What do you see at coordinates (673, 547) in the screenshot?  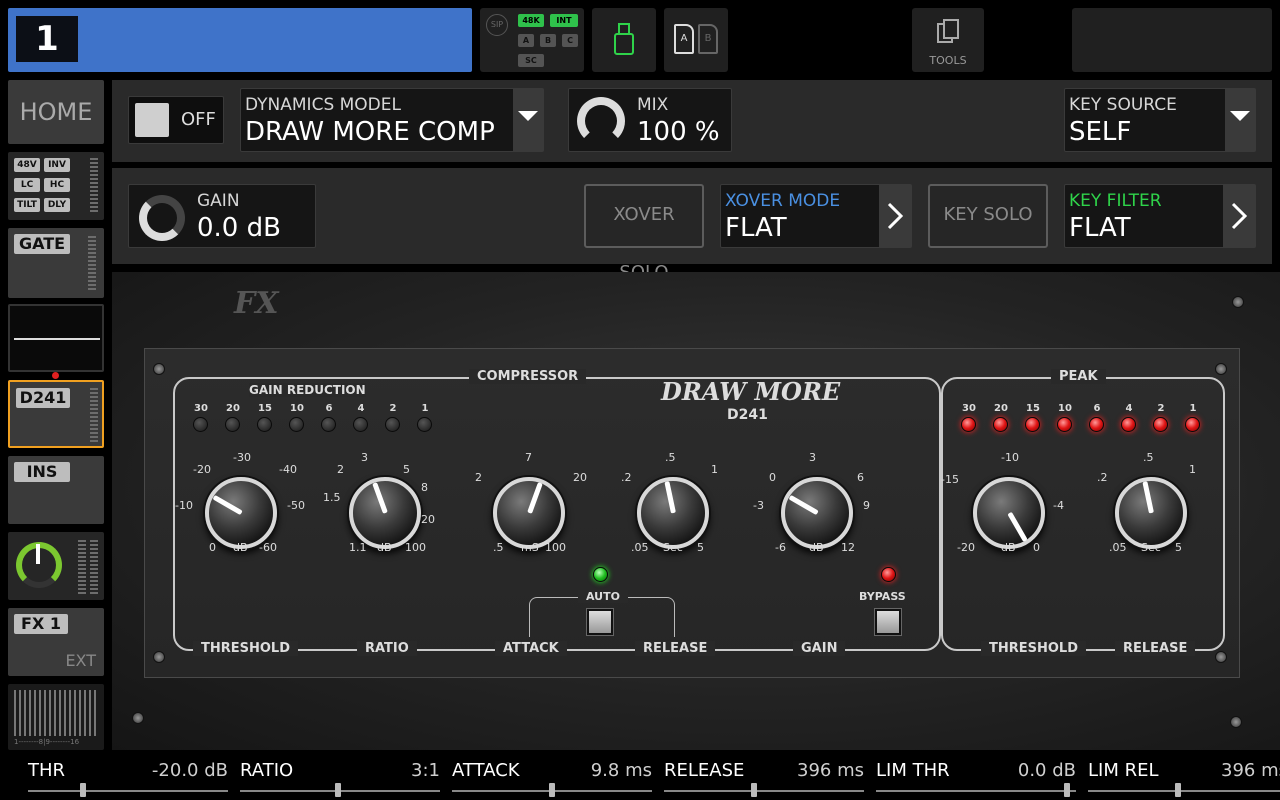 I see `knob-scale-label: Sec` at bounding box center [673, 547].